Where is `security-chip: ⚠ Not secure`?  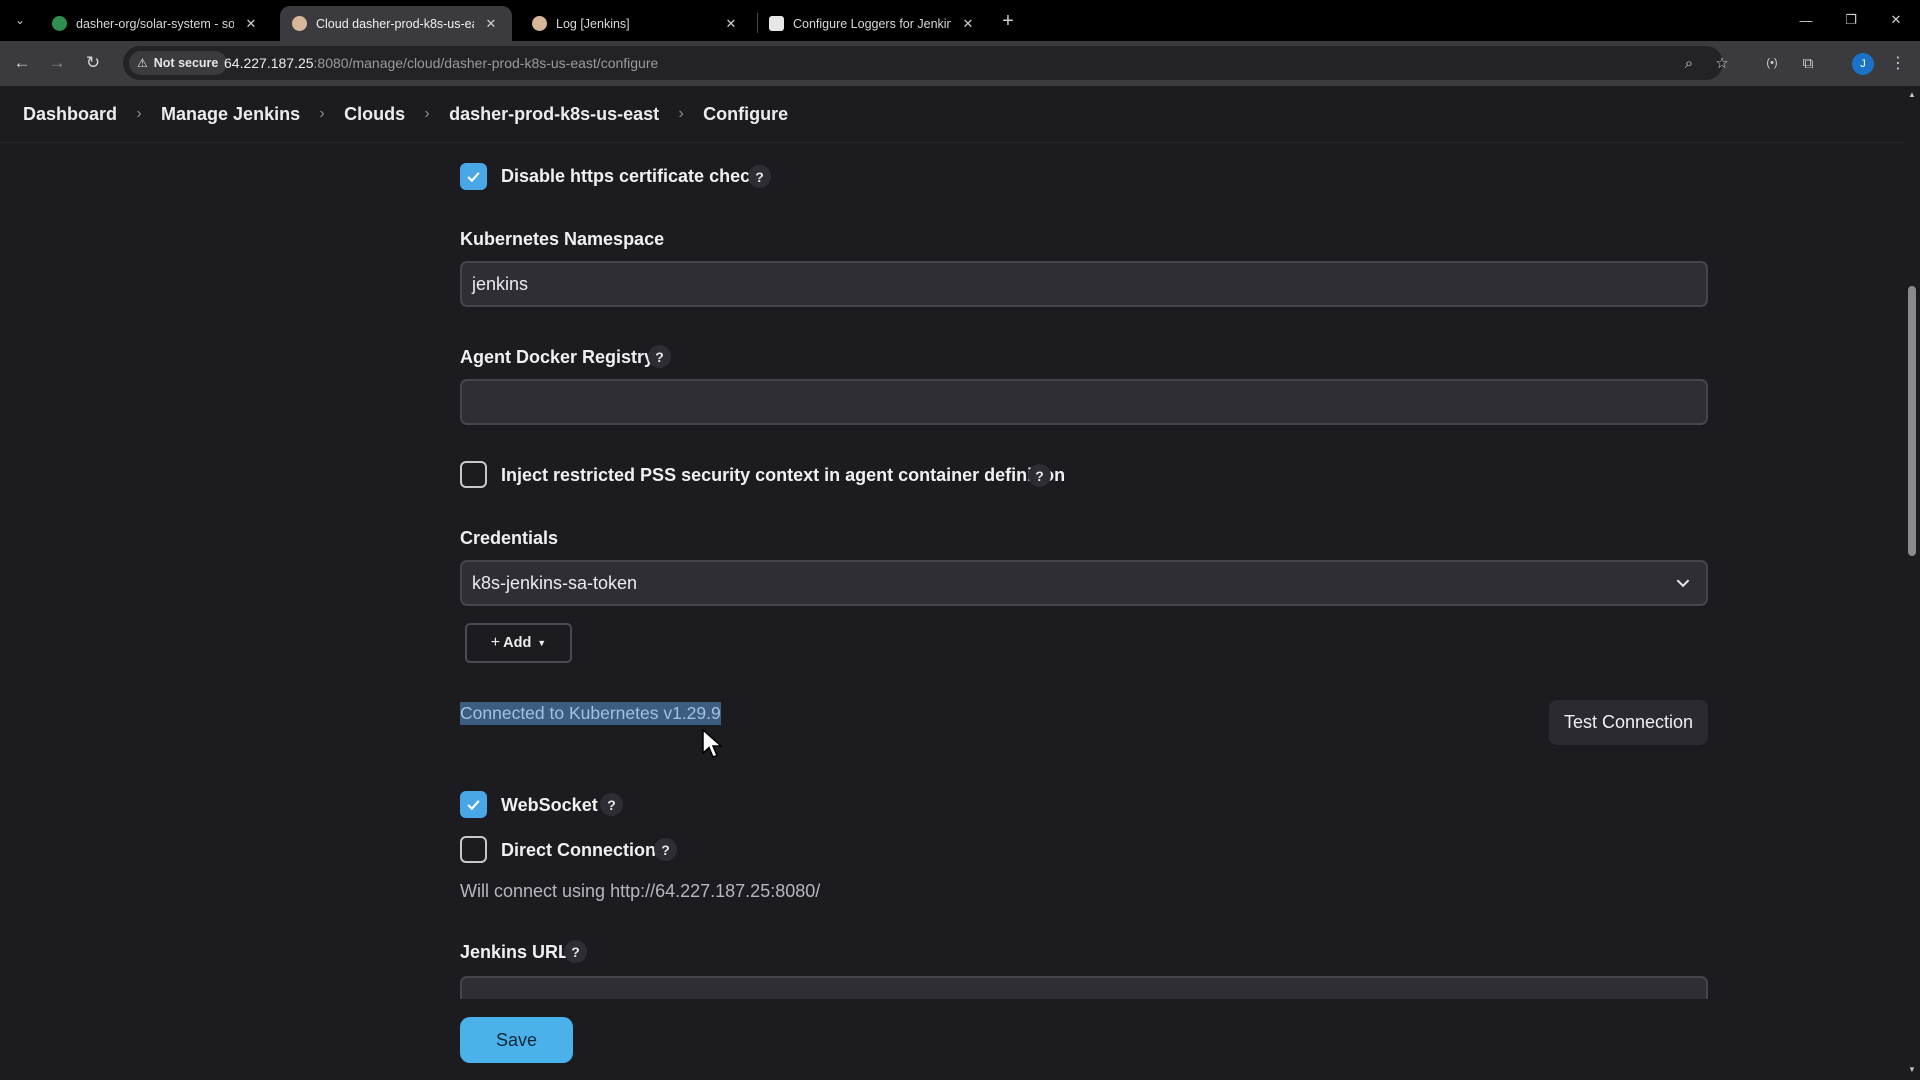
security-chip: ⚠ Not secure is located at coordinates (178, 63).